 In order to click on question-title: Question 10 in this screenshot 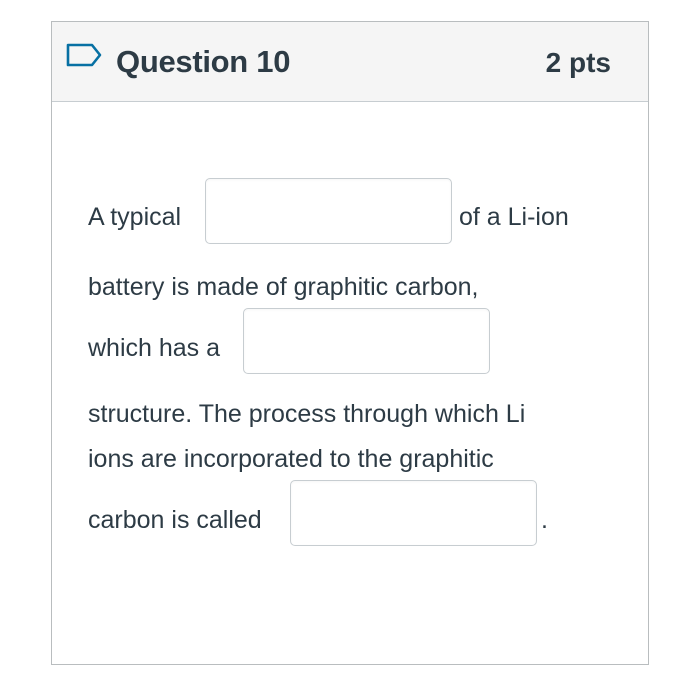, I will do `click(203, 61)`.